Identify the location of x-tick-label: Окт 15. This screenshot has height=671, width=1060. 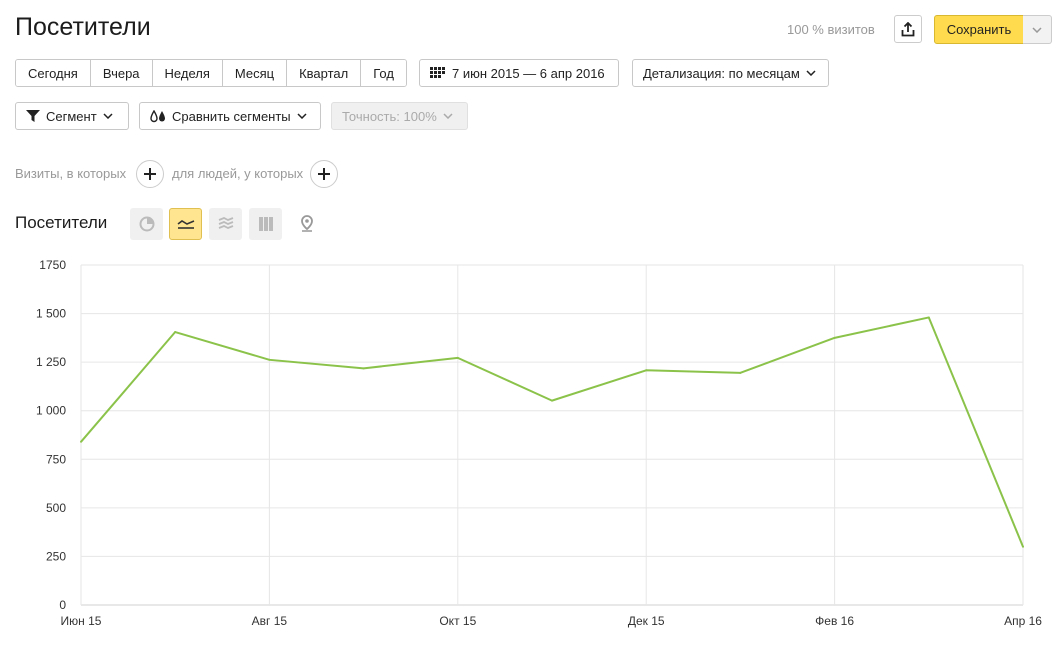
(457, 621).